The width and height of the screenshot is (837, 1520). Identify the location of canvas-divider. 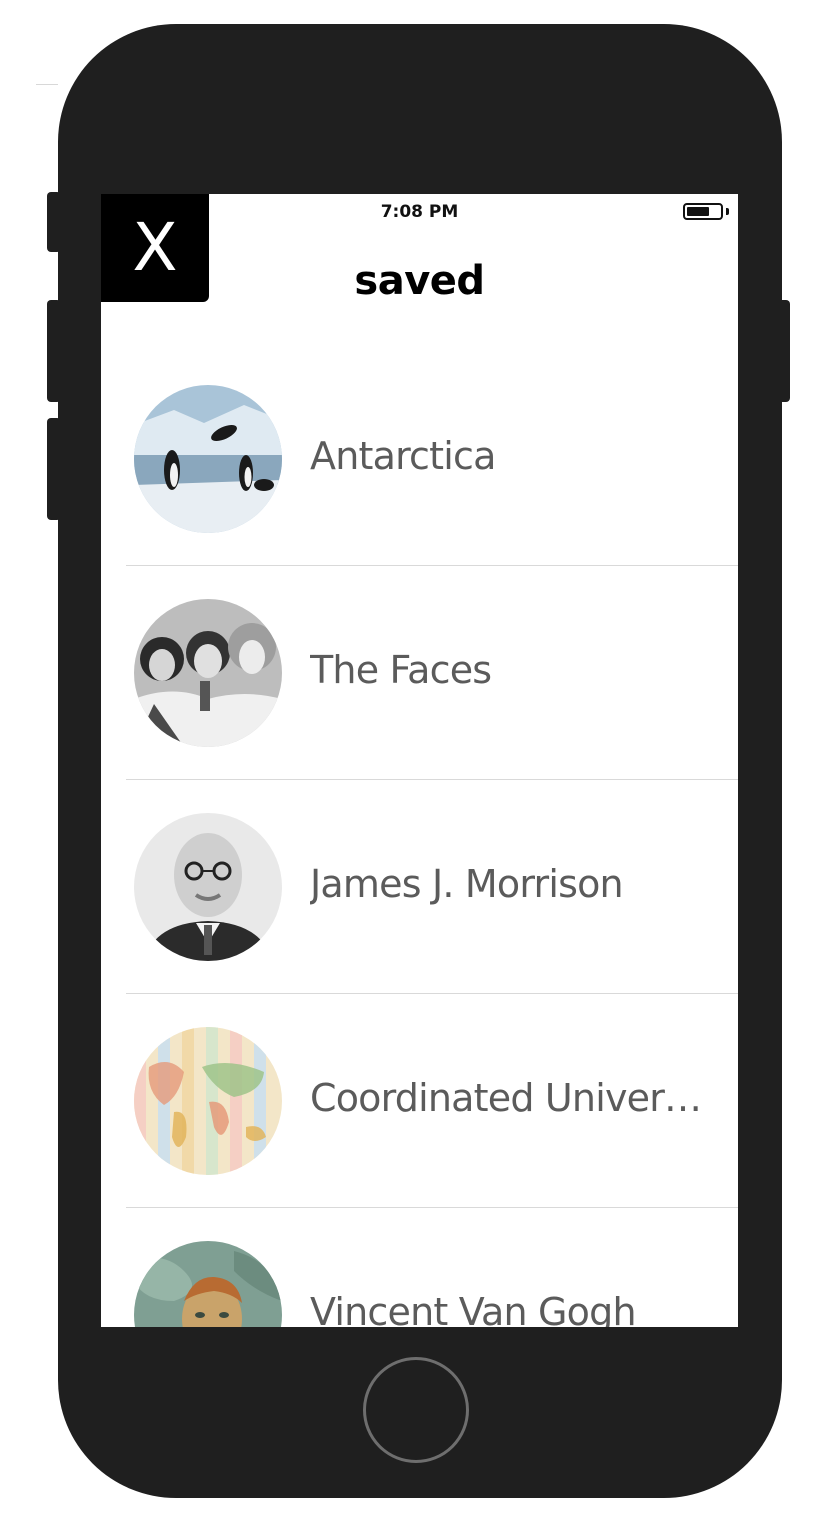
(47, 84).